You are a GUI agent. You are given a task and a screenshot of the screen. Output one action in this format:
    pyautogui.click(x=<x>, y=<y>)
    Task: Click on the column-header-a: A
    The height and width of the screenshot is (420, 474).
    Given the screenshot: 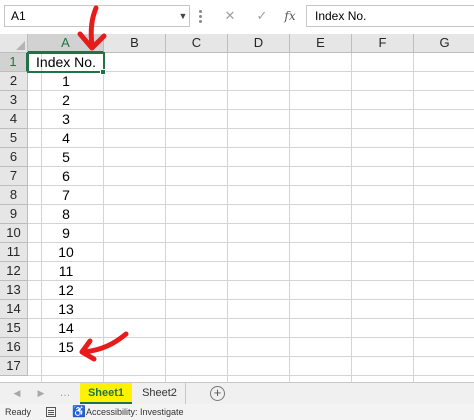 What is the action you would take?
    pyautogui.click(x=66, y=43)
    